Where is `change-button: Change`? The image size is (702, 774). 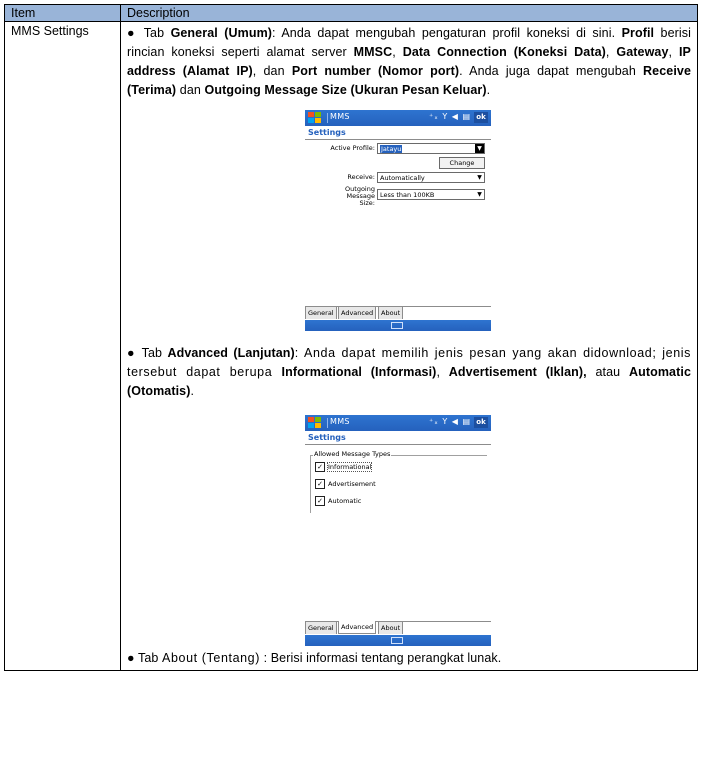
change-button: Change is located at coordinates (462, 163).